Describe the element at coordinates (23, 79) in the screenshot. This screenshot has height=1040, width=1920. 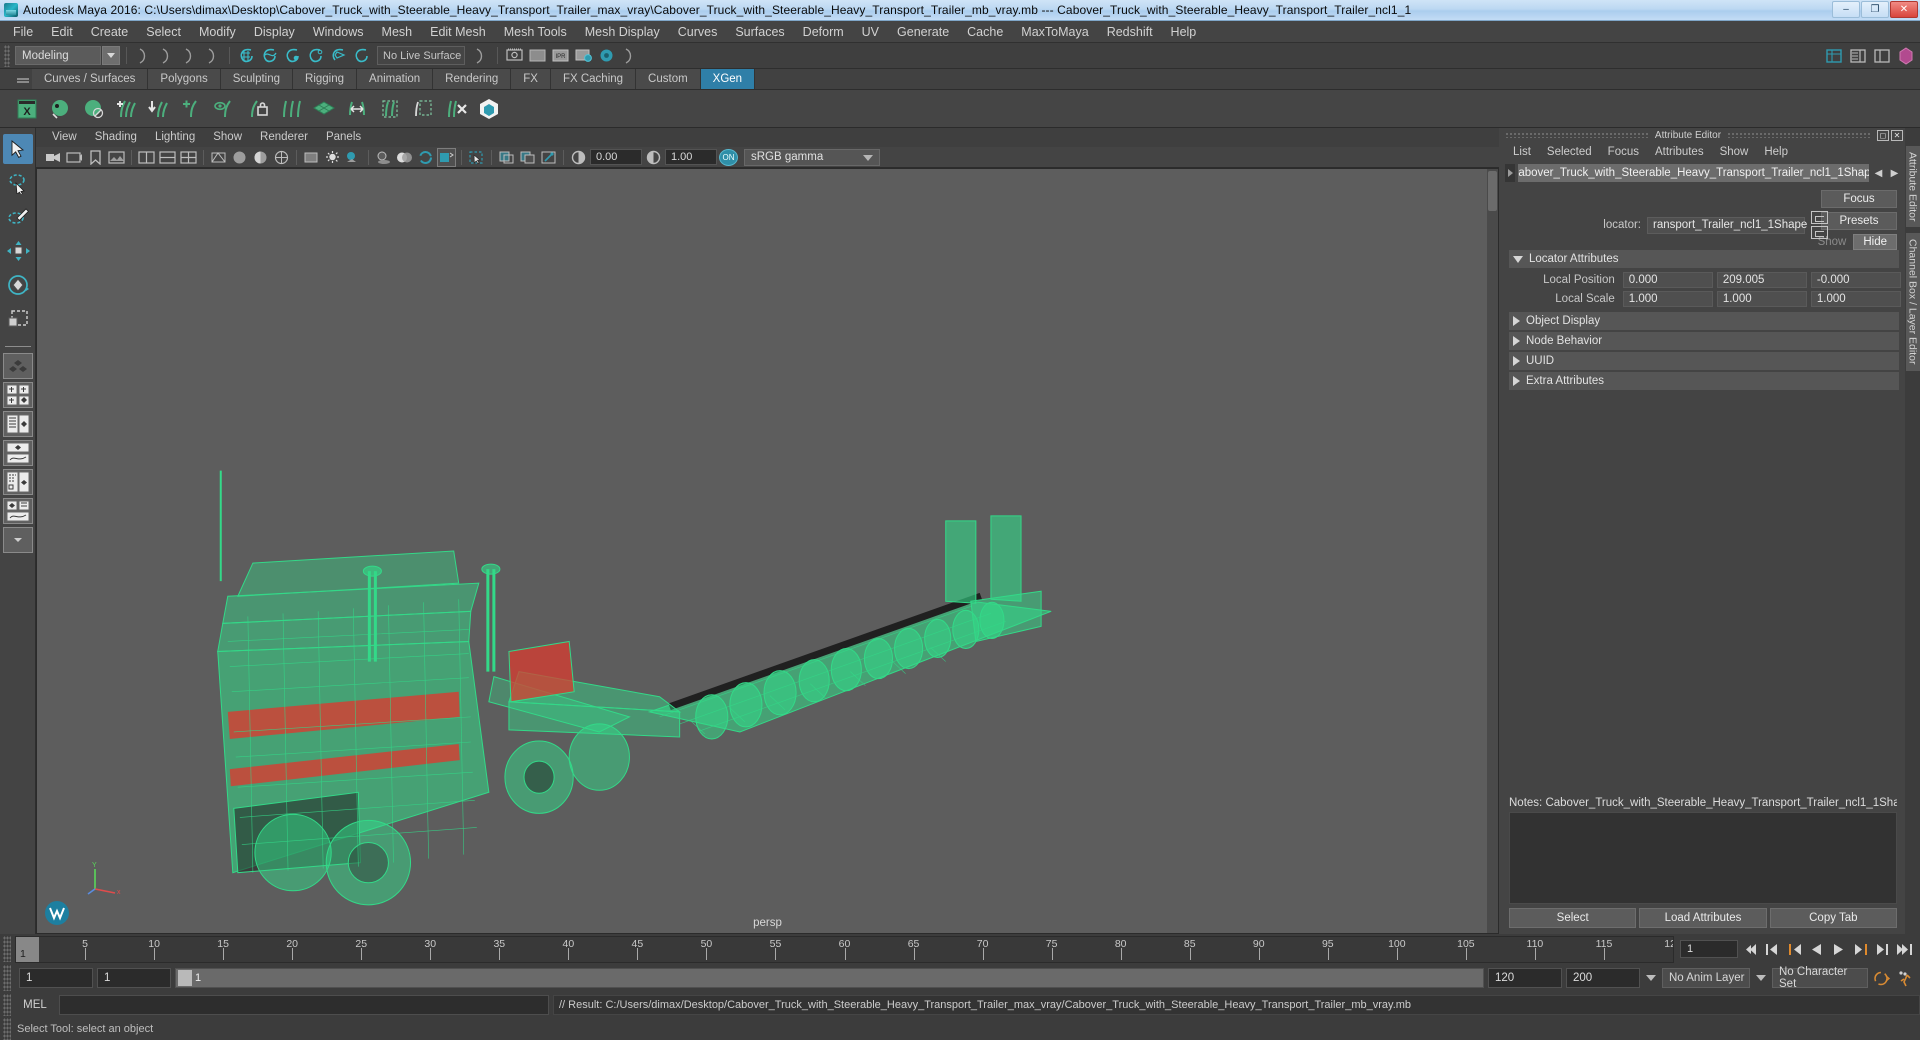
I see `shelf-grip` at that location.